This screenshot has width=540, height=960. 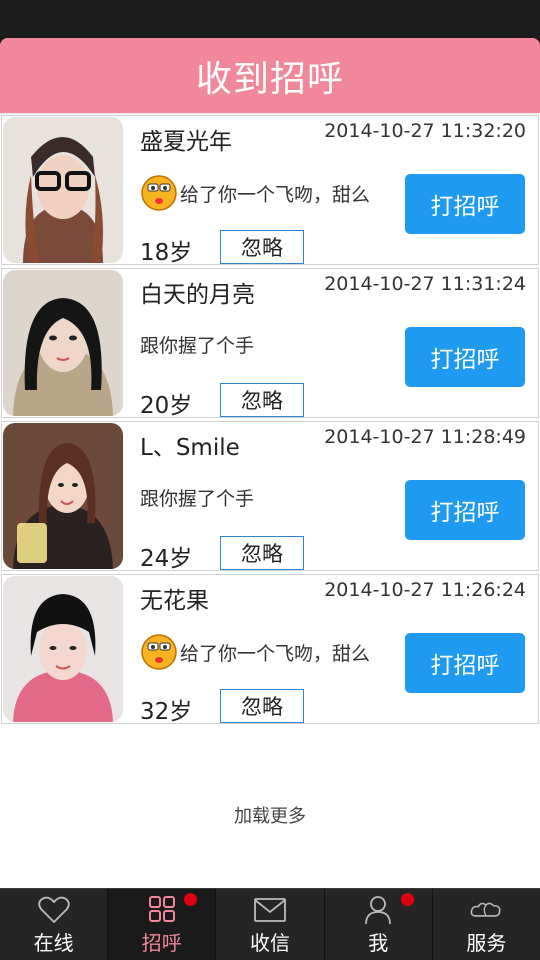 I want to click on header: 收到招呼, so click(x=270, y=76).